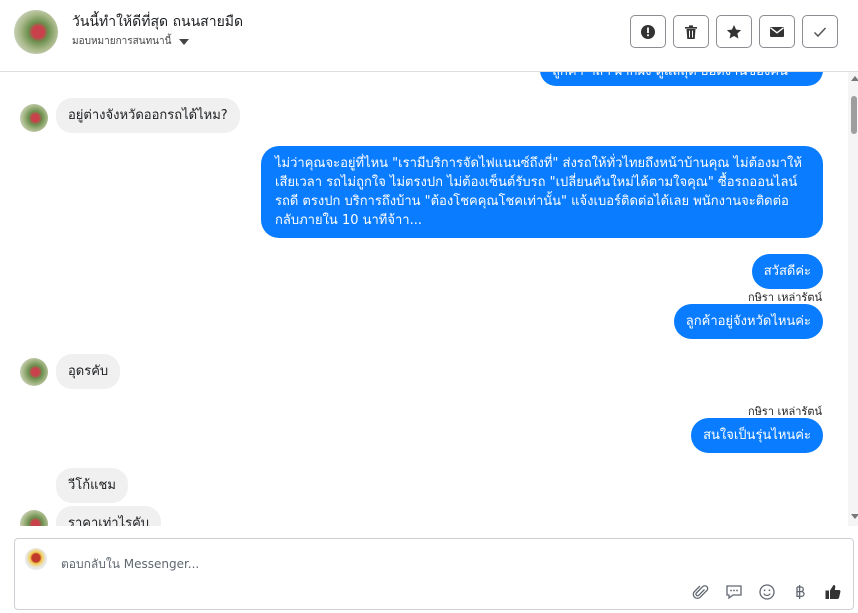 This screenshot has width=858, height=613. I want to click on smiley-icon, so click(766, 591).